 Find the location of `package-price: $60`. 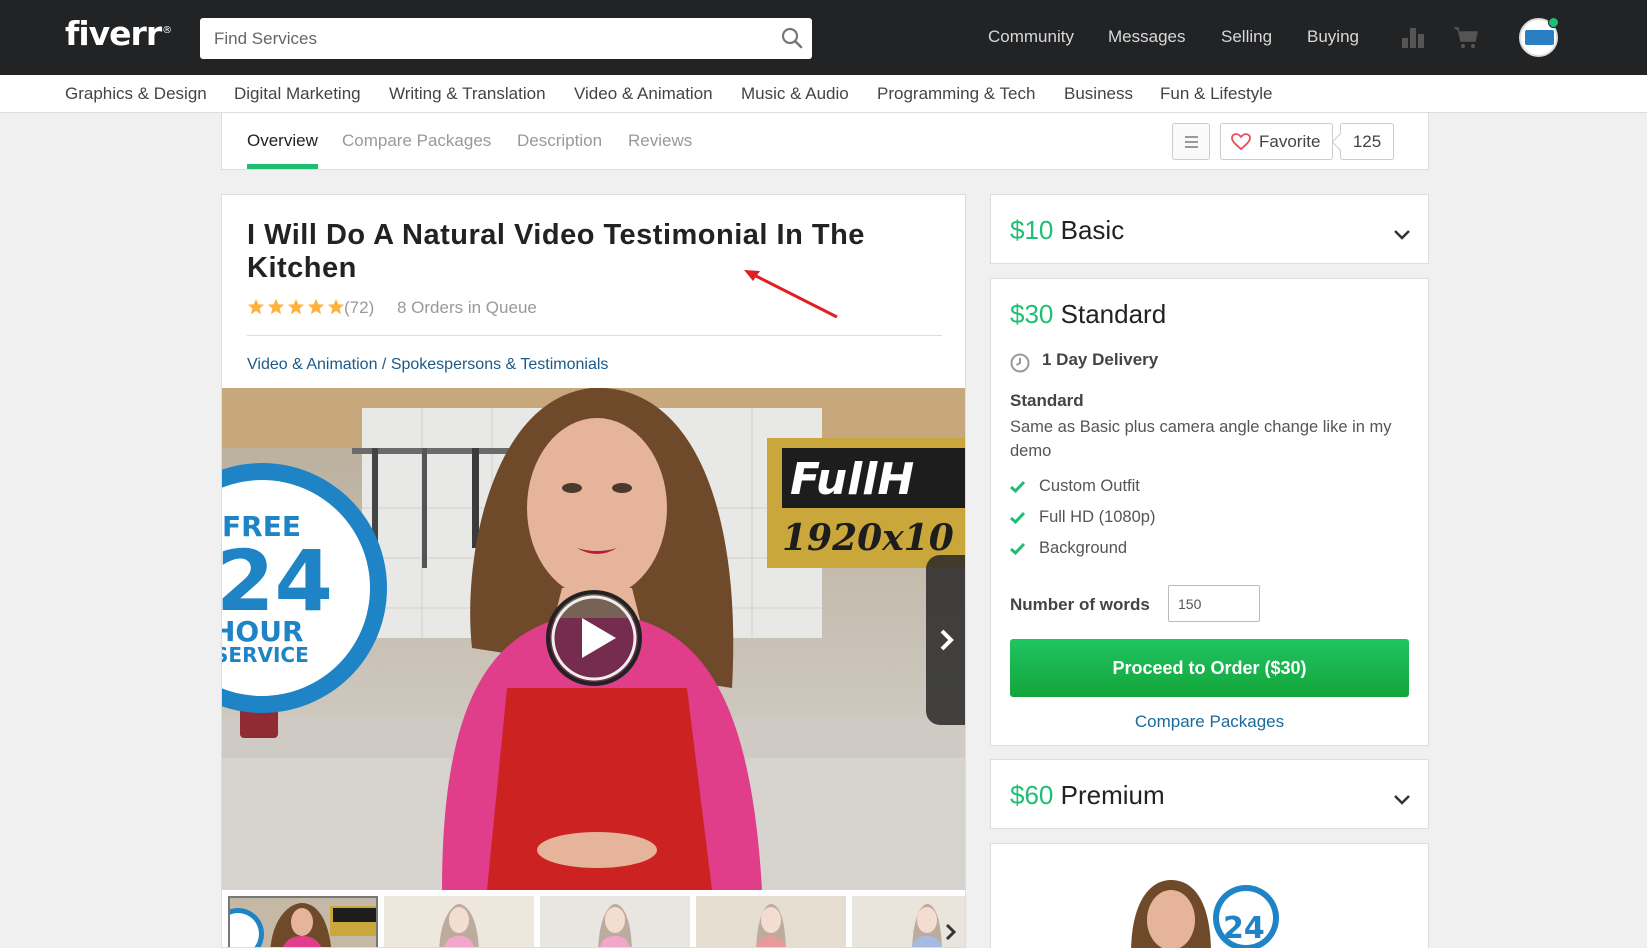

package-price: $60 is located at coordinates (1032, 795).